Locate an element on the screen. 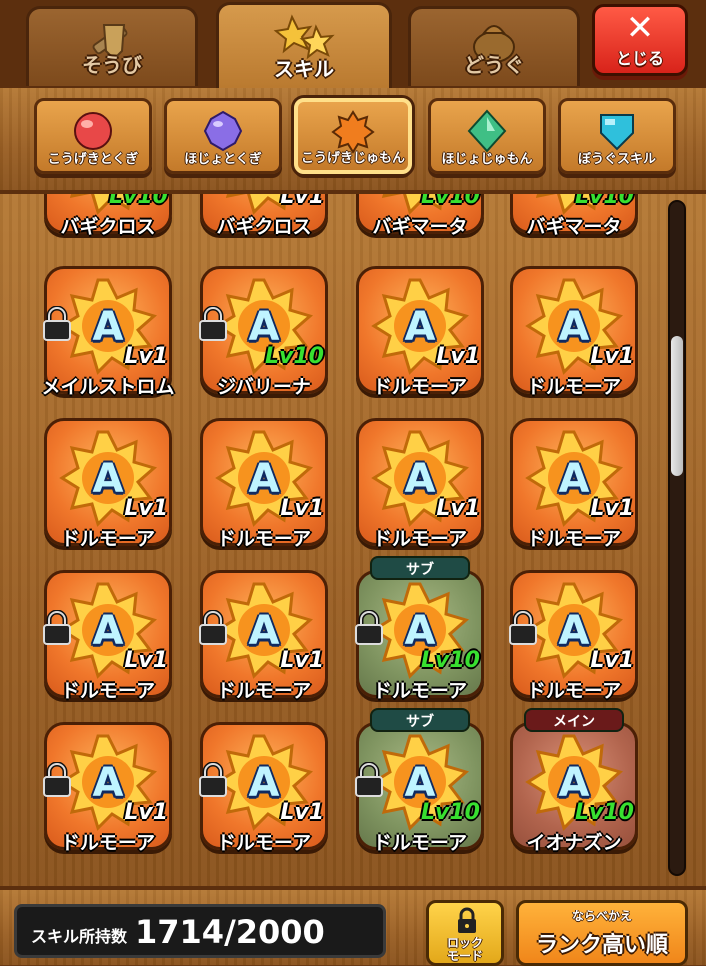 The image size is (706, 966). category-label: こうげきとくぎ is located at coordinates (93, 159).